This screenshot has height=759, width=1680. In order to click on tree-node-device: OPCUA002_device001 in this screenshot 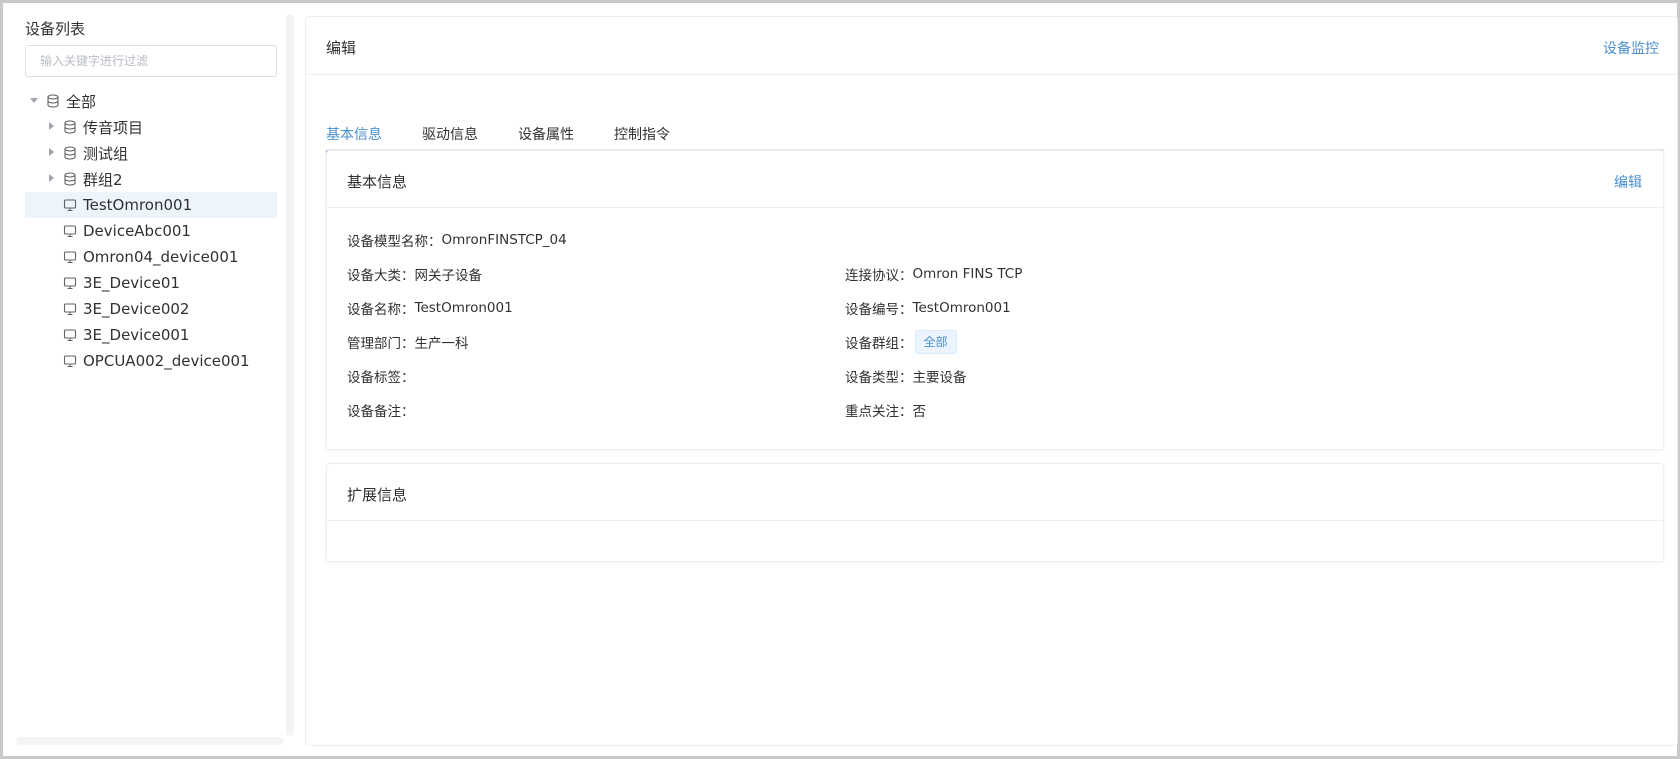, I will do `click(151, 361)`.